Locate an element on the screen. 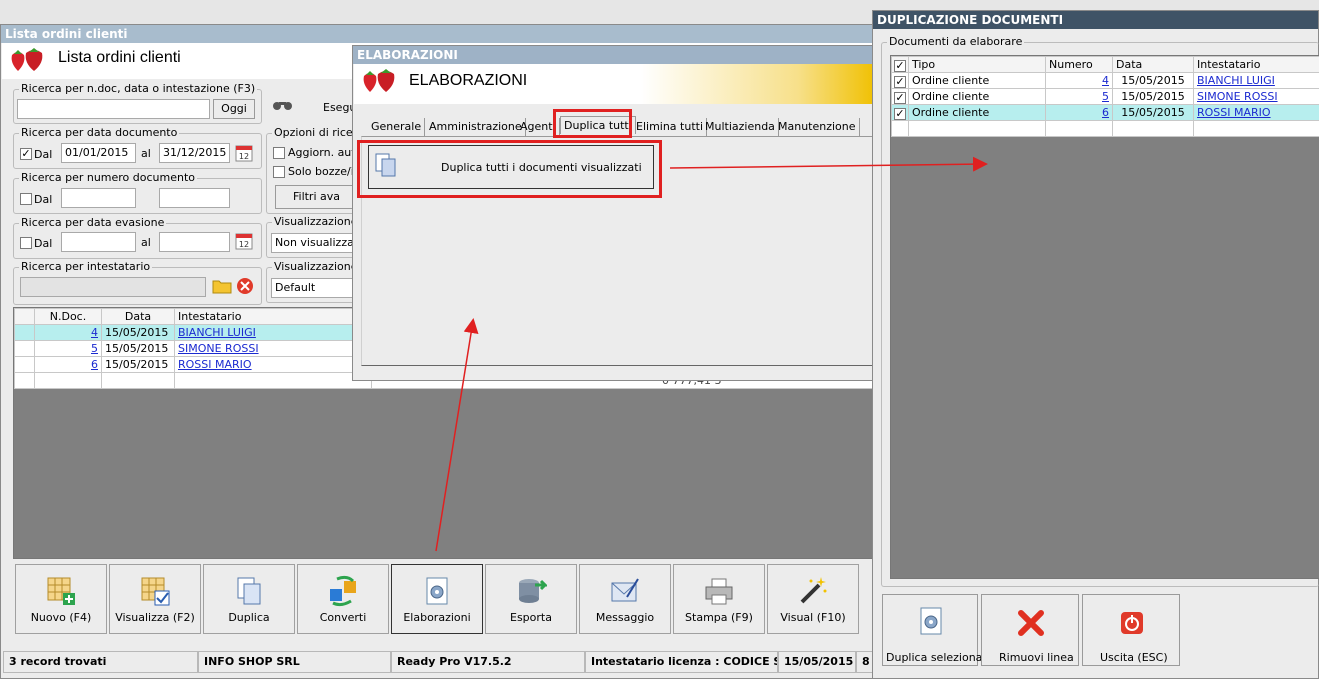  num-doc-to-input is located at coordinates (194, 198).